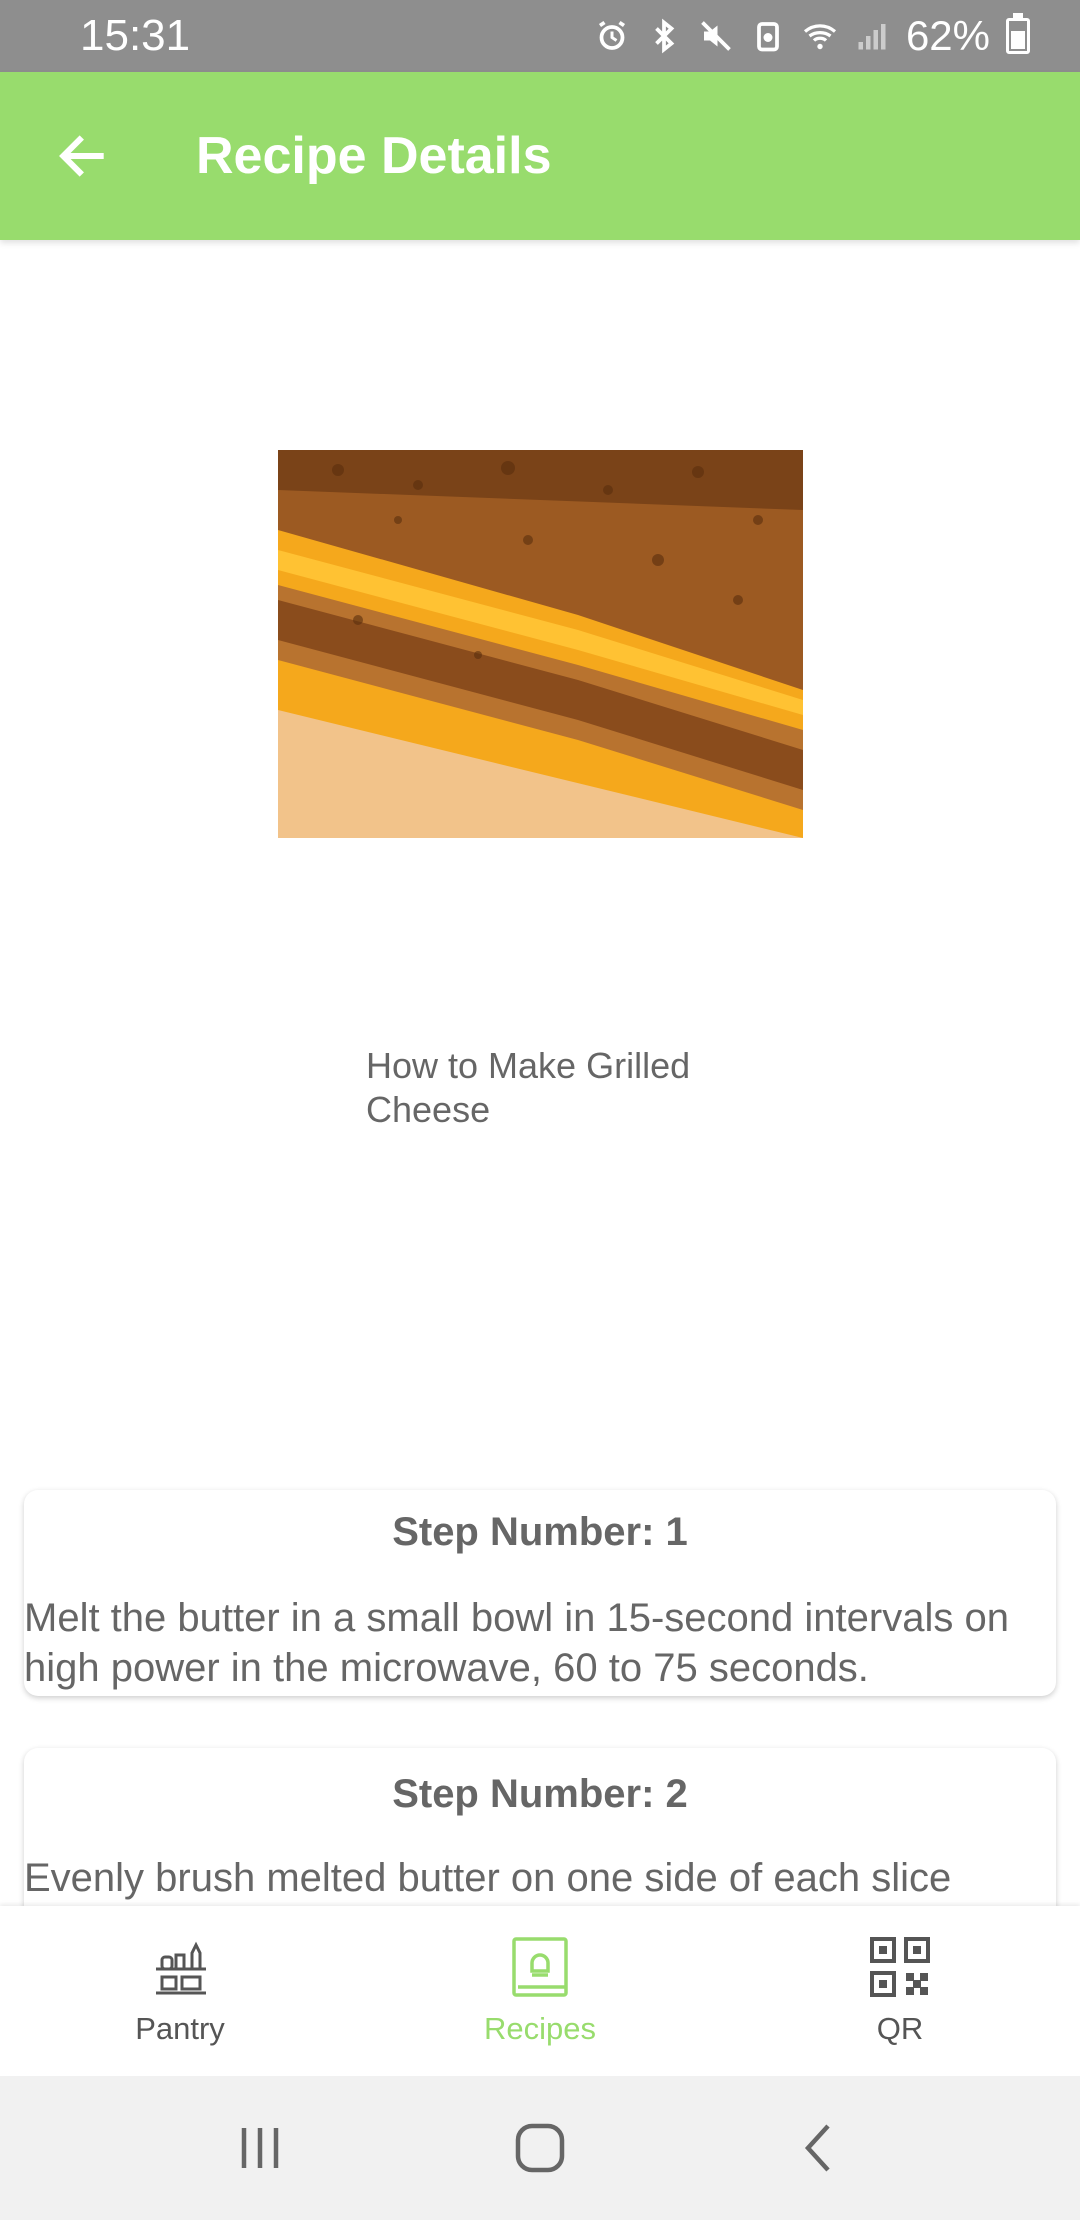  Describe the element at coordinates (768, 37) in the screenshot. I see `battery-saver-icon` at that location.